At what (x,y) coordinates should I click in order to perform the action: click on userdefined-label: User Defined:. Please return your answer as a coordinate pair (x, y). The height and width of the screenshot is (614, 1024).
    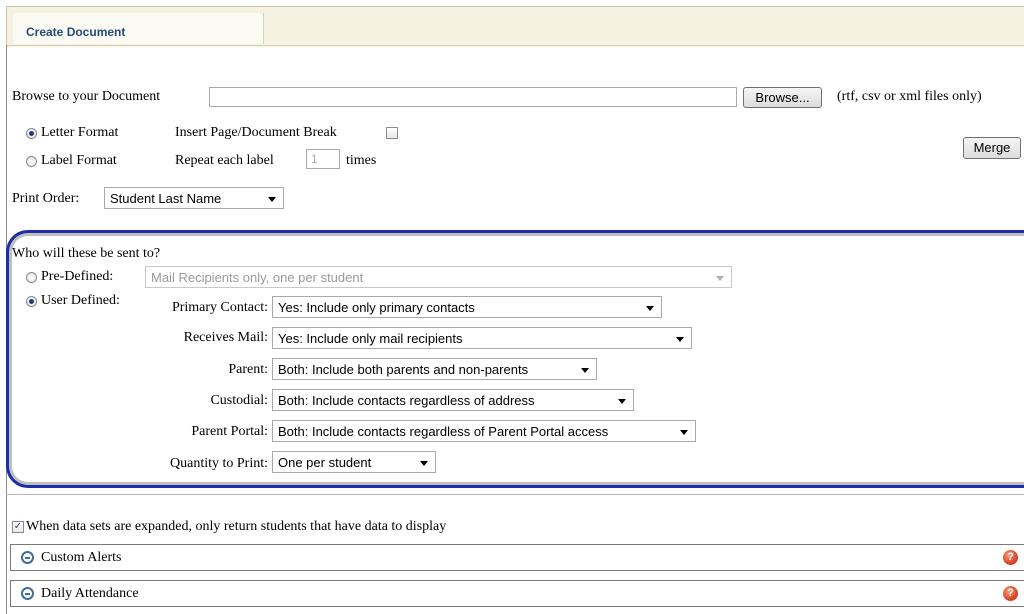
    Looking at the image, I should click on (80, 300).